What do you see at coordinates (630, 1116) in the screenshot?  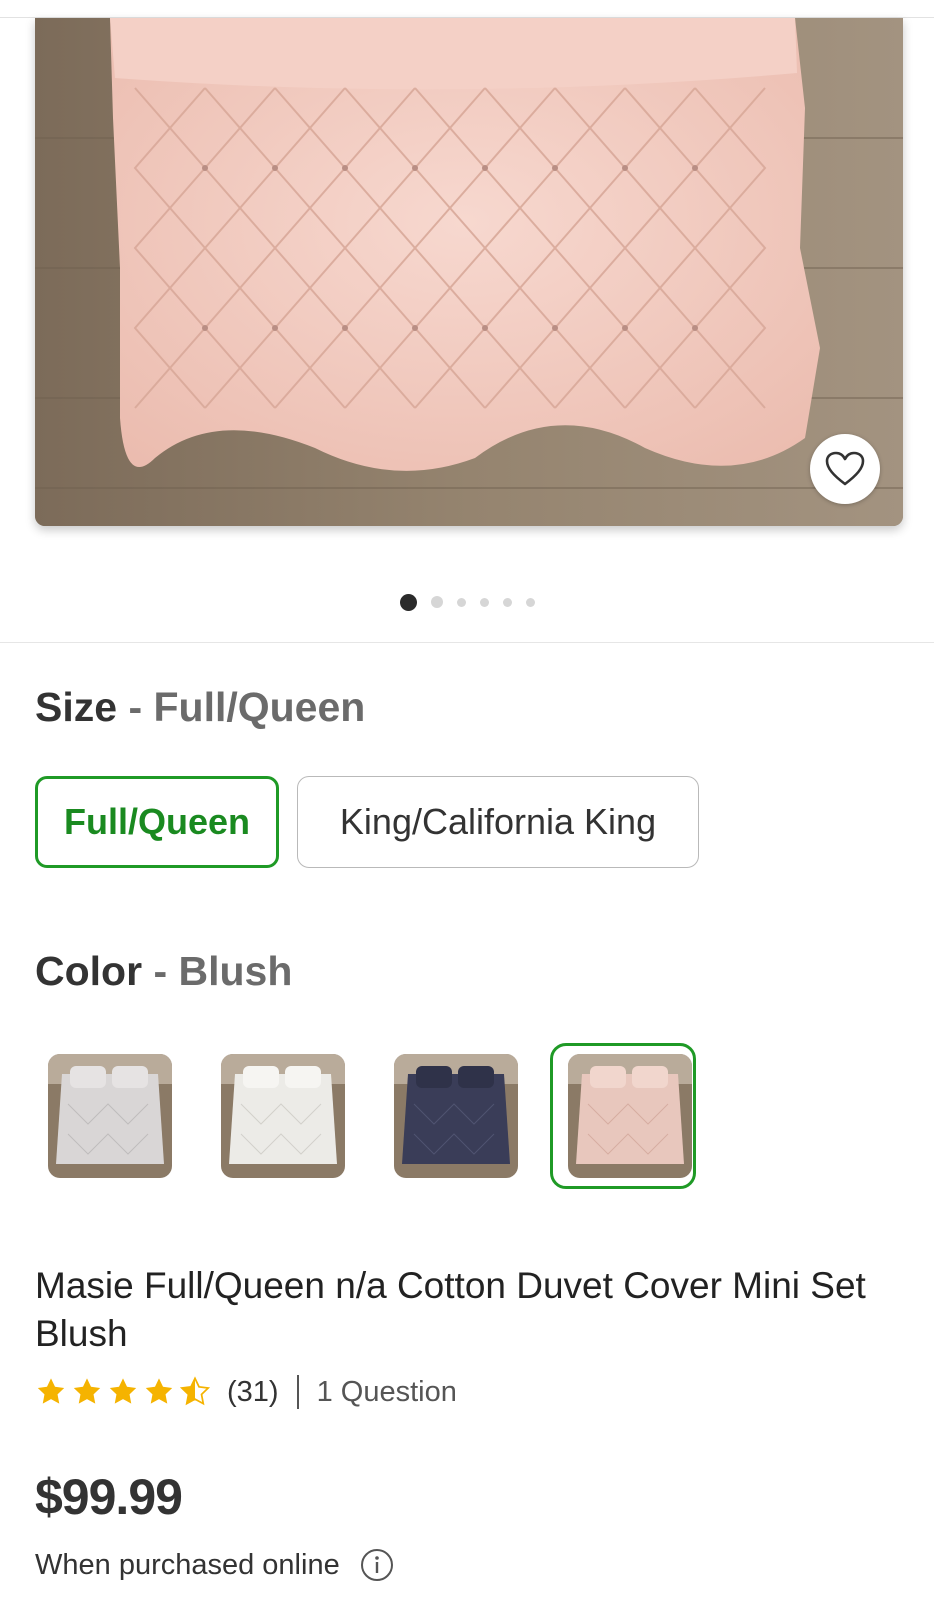 I see `color-swatch-blush` at bounding box center [630, 1116].